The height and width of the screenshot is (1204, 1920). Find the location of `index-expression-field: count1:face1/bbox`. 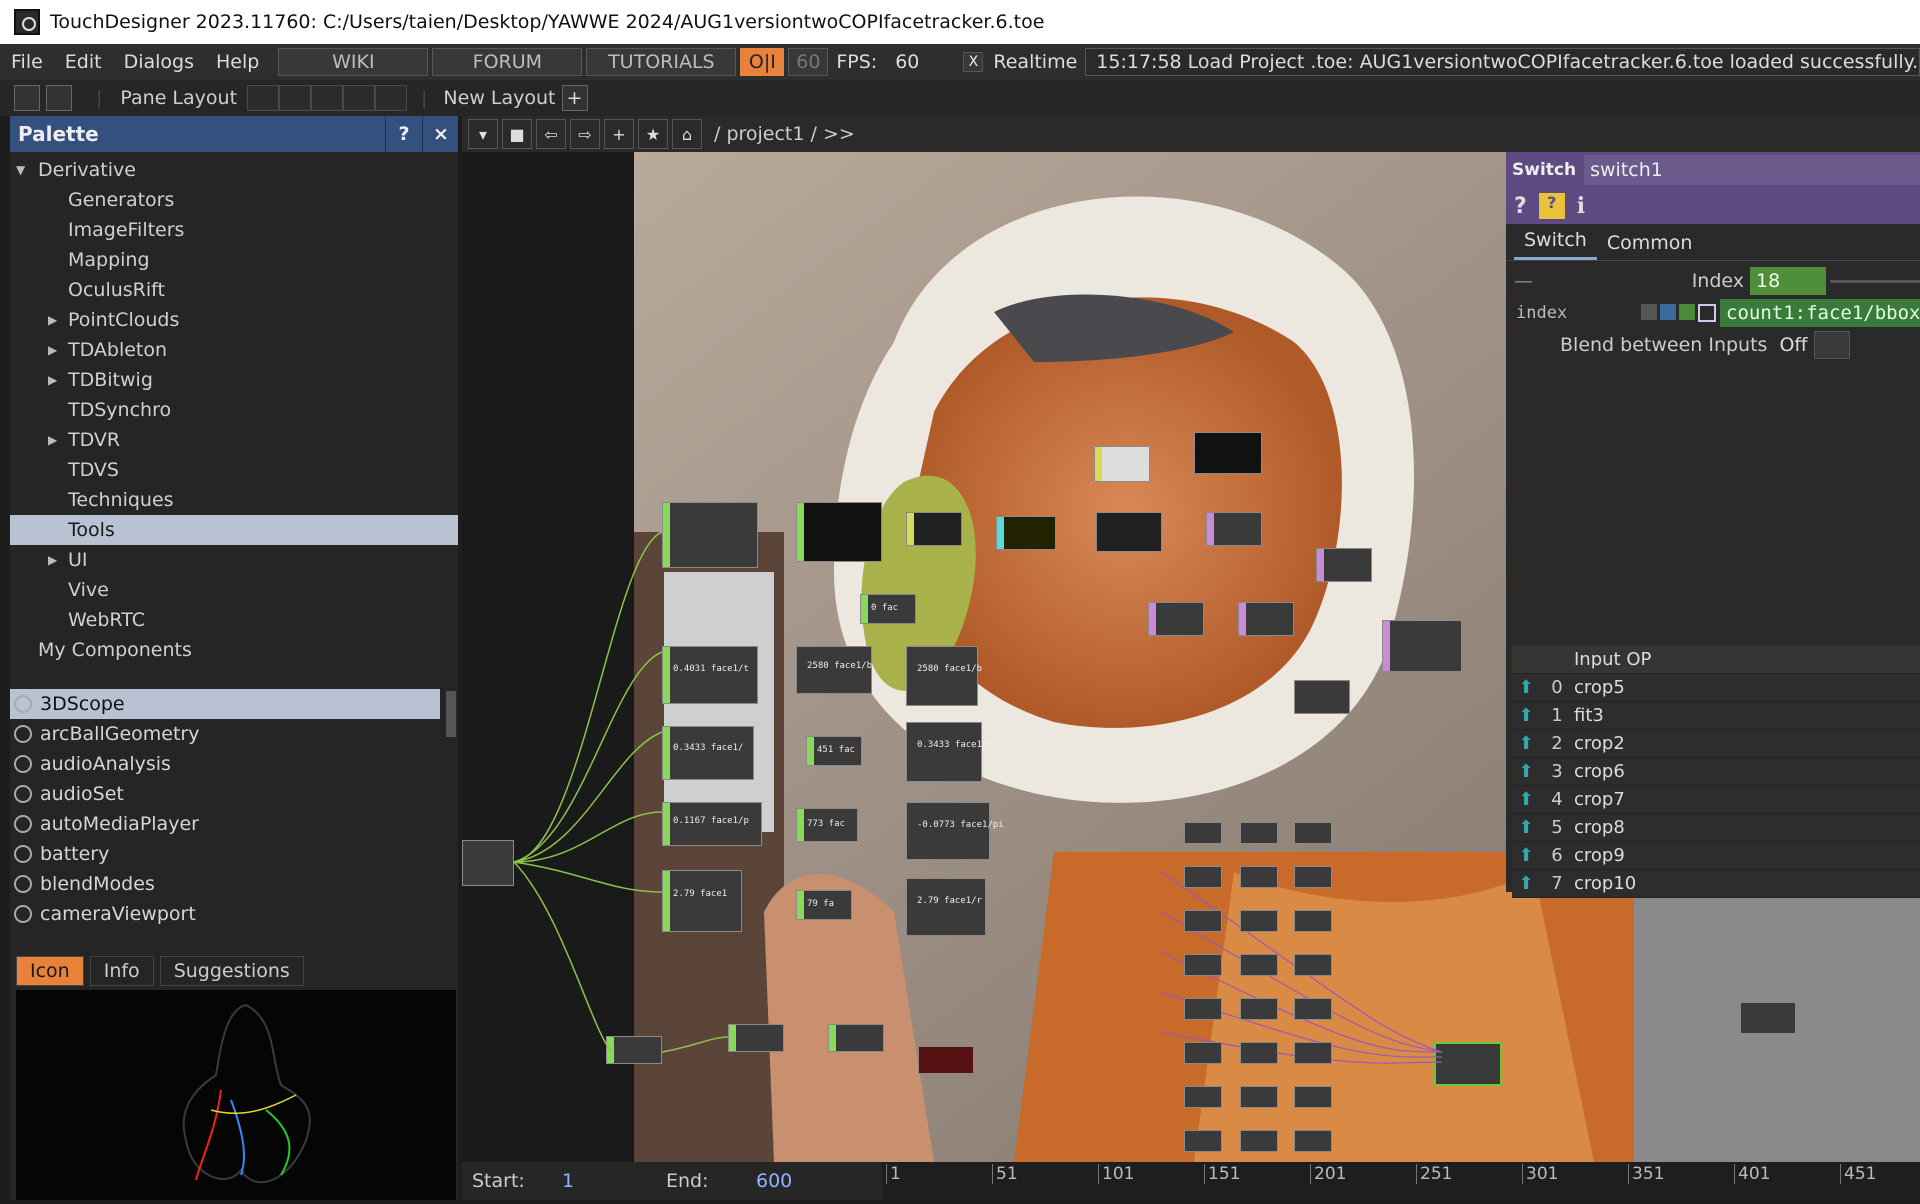

index-expression-field: count1:face1/bbox is located at coordinates (1820, 313).